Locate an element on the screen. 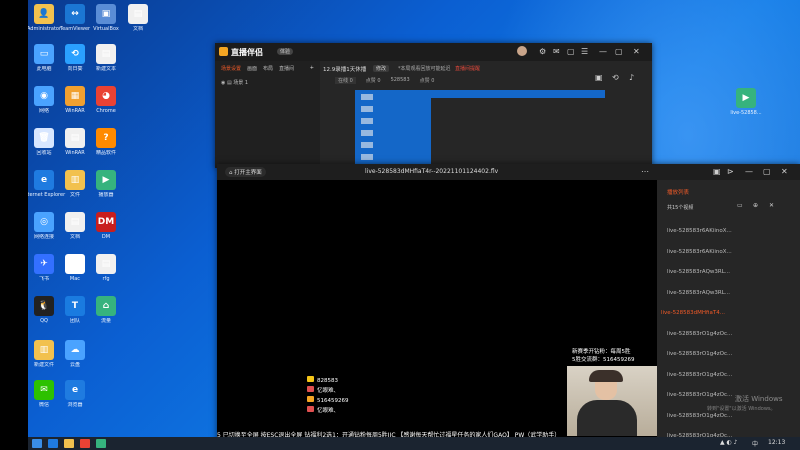  app-icon: ⌂ is located at coordinates (106, 306).